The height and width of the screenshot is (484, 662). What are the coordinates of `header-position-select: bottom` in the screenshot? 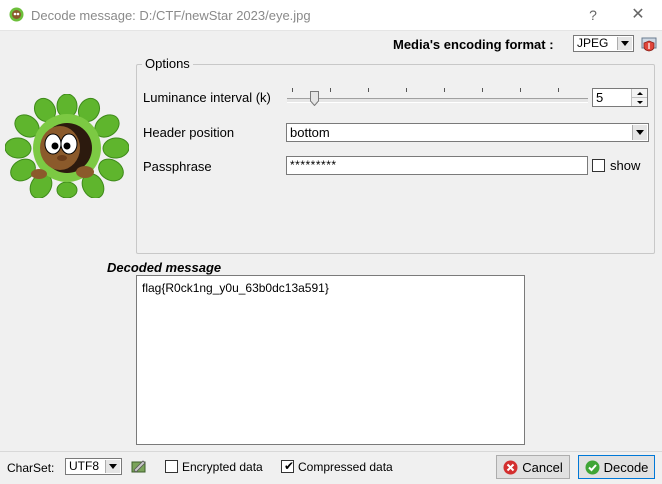 It's located at (467, 132).